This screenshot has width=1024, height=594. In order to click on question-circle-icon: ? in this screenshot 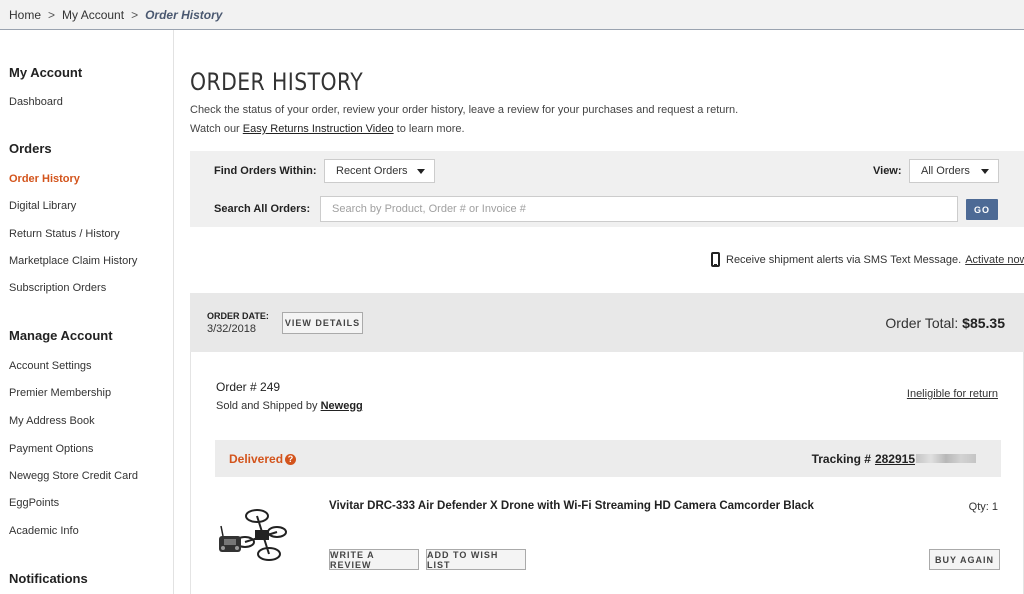, I will do `click(291, 459)`.